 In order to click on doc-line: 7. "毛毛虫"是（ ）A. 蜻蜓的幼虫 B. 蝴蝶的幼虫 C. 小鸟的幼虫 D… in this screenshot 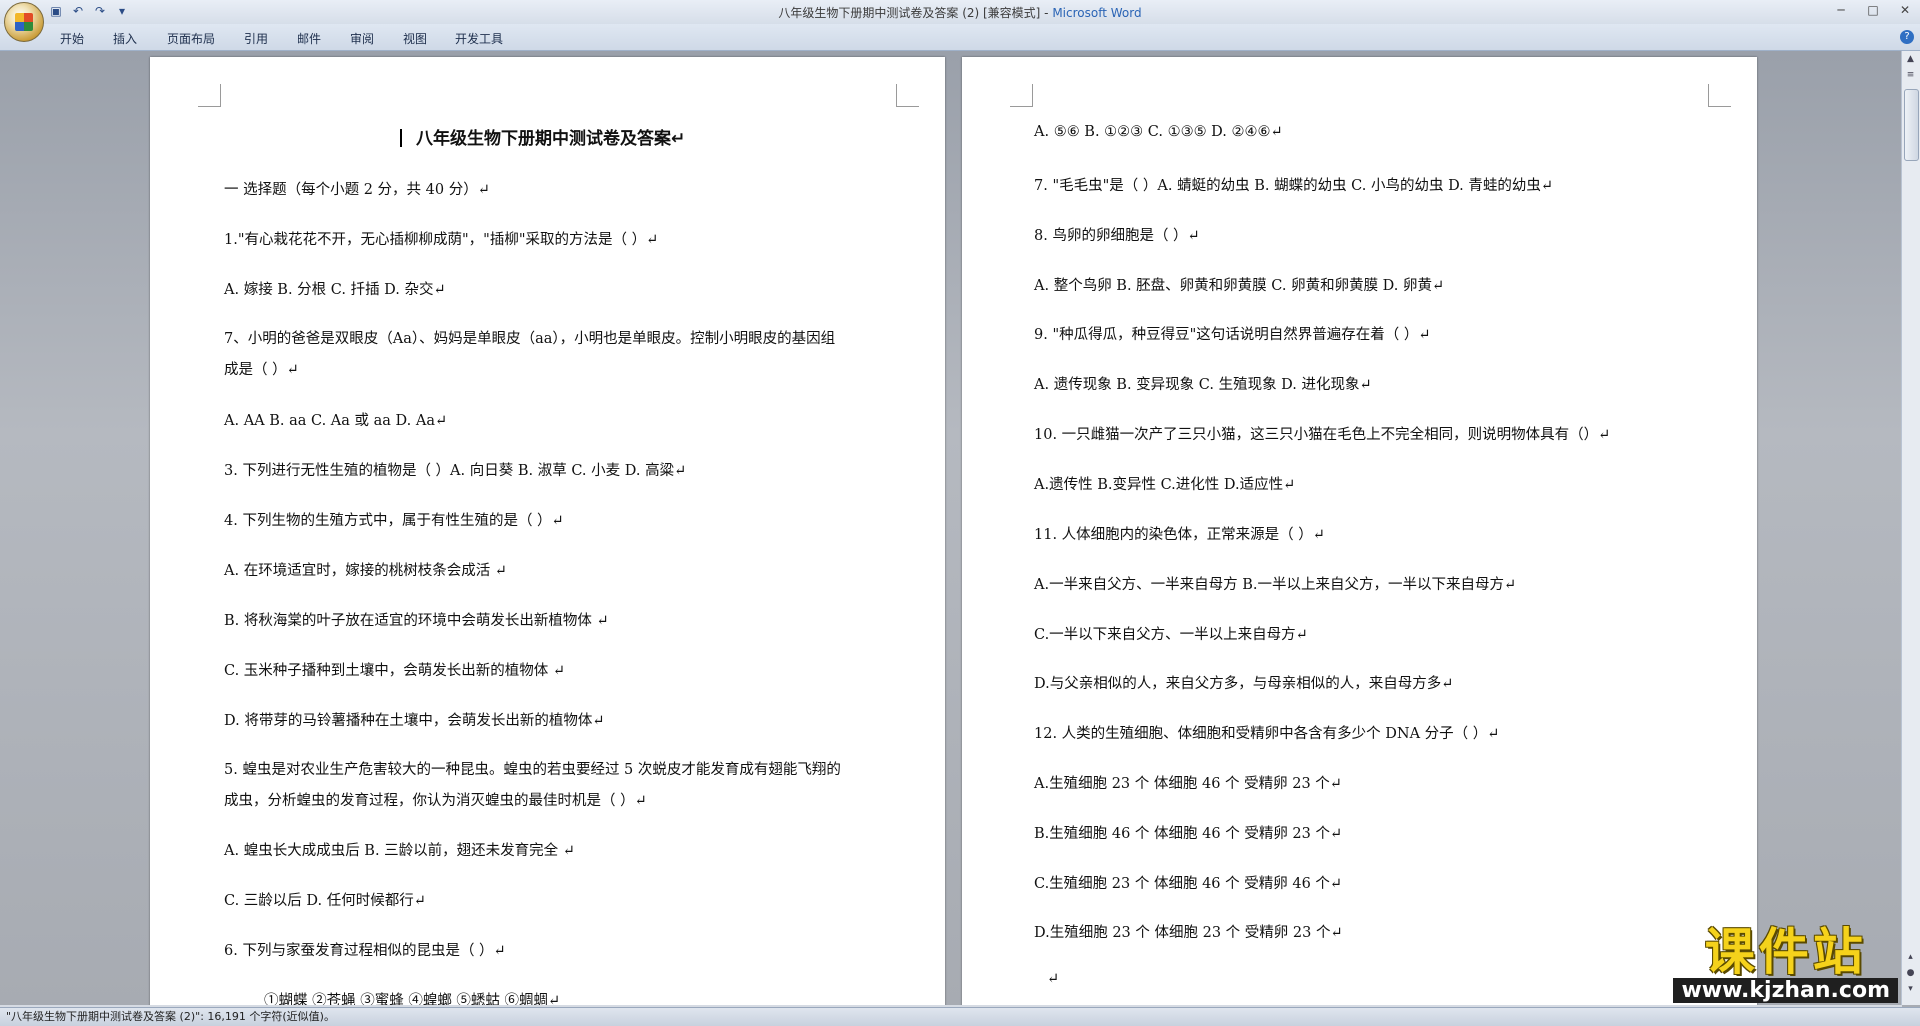, I will do `click(1294, 186)`.